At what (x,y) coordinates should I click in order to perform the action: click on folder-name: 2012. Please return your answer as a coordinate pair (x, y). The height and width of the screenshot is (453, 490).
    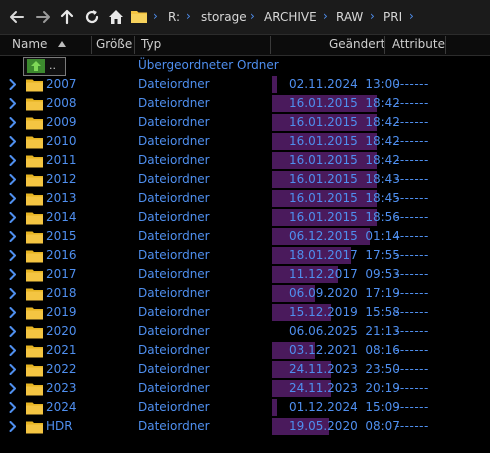
    Looking at the image, I should click on (61, 179).